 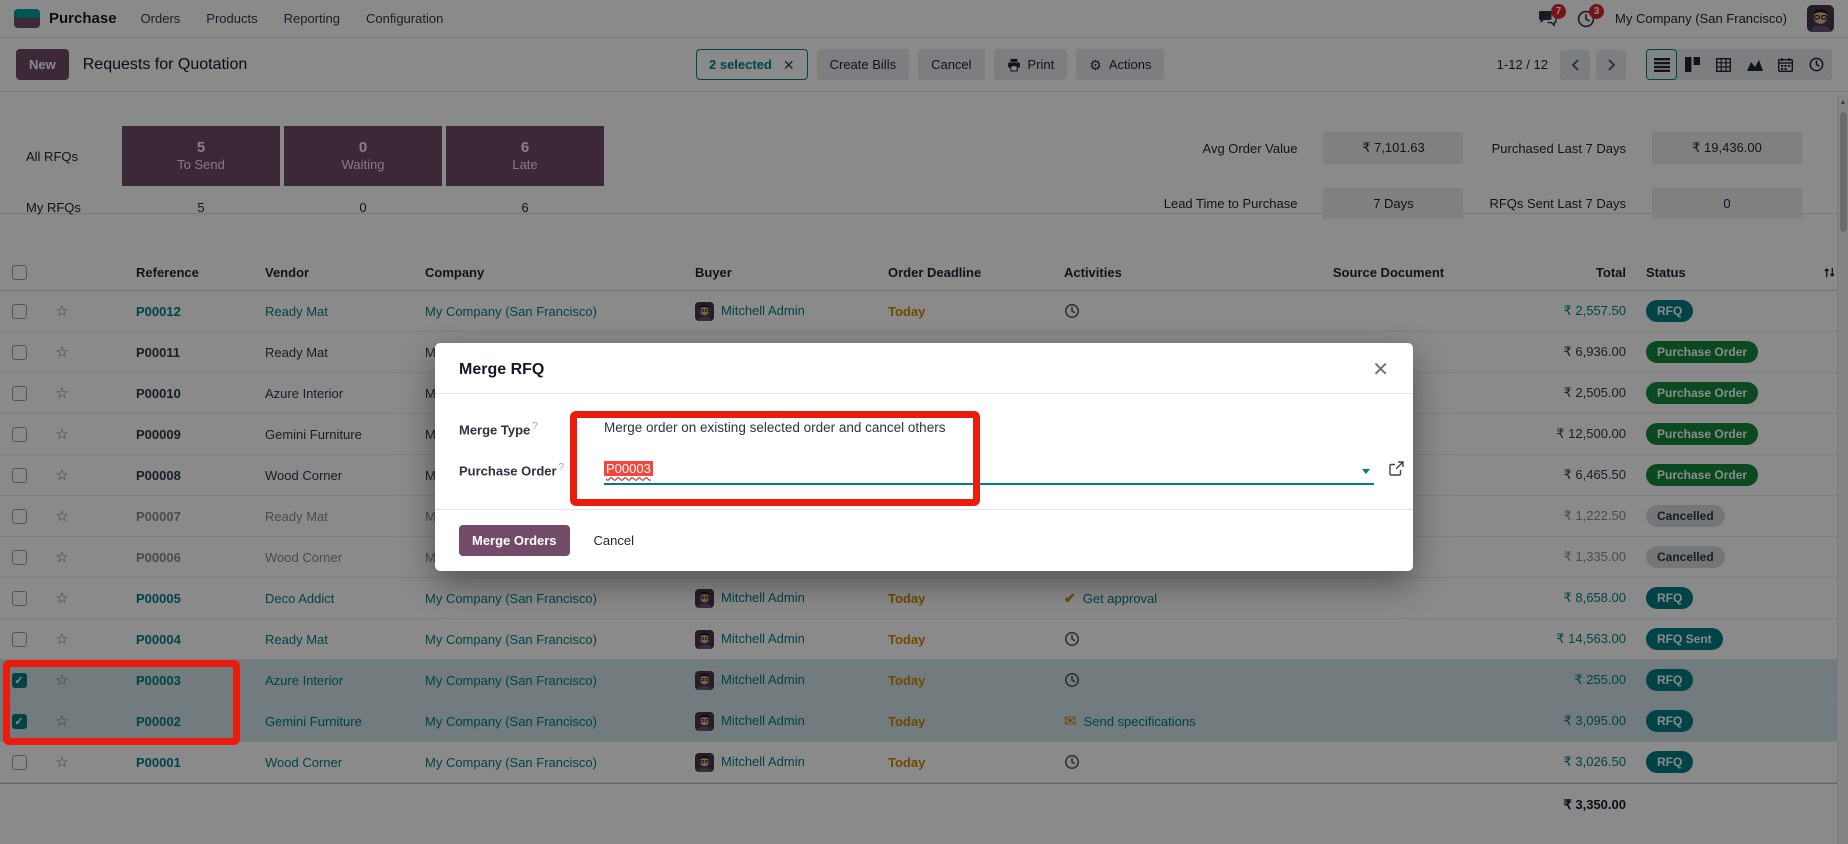 I want to click on purchase-order-label: Purchase Order?, so click(x=512, y=470).